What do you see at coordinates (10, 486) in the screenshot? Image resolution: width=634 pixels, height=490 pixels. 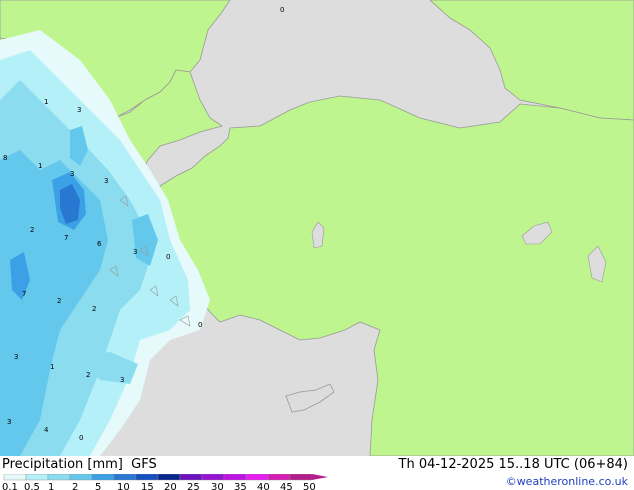 I see `legend-tick: 0.1` at bounding box center [10, 486].